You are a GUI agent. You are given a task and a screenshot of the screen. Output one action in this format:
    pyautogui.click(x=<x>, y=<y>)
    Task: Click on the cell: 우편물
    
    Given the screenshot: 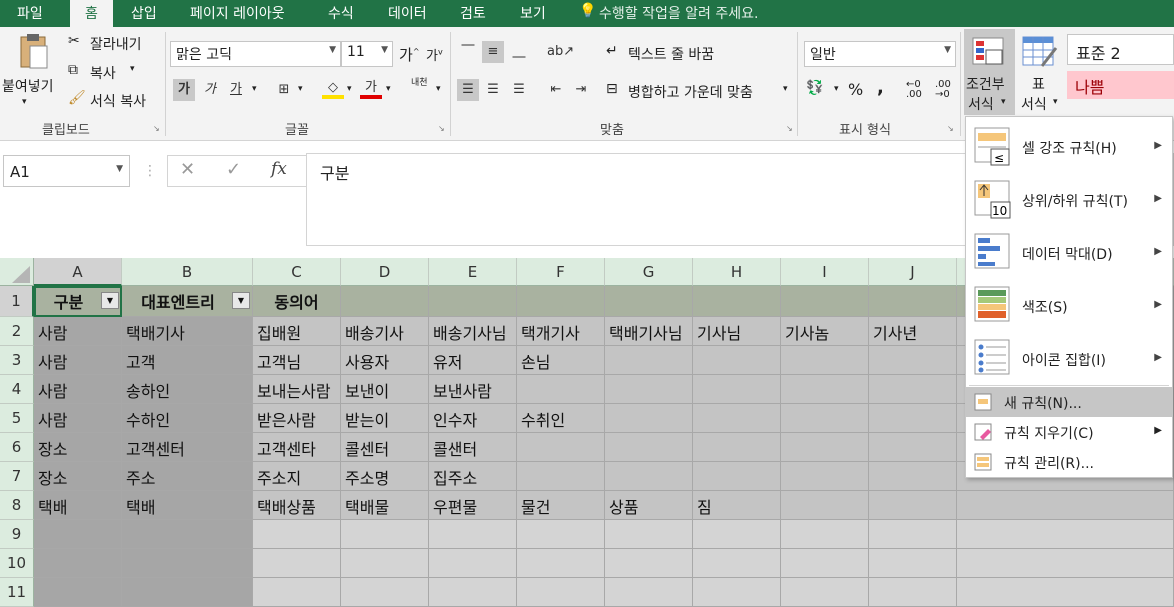 What is the action you would take?
    pyautogui.click(x=473, y=505)
    